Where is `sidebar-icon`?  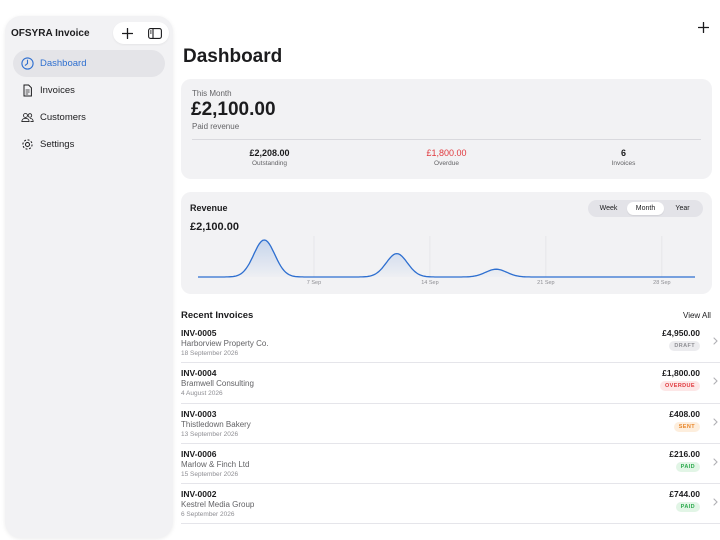 sidebar-icon is located at coordinates (155, 33).